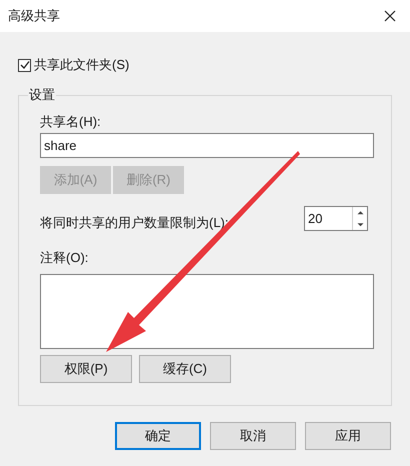  I want to click on window-title: 高级共享, so click(34, 16).